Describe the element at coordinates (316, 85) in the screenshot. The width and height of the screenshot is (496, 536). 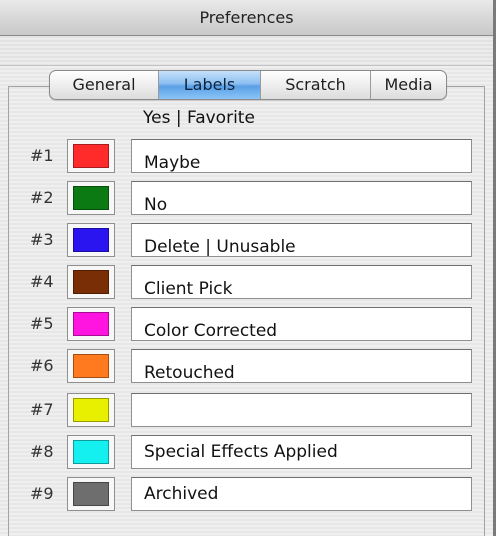
I see `tab-scratch: Scratch` at that location.